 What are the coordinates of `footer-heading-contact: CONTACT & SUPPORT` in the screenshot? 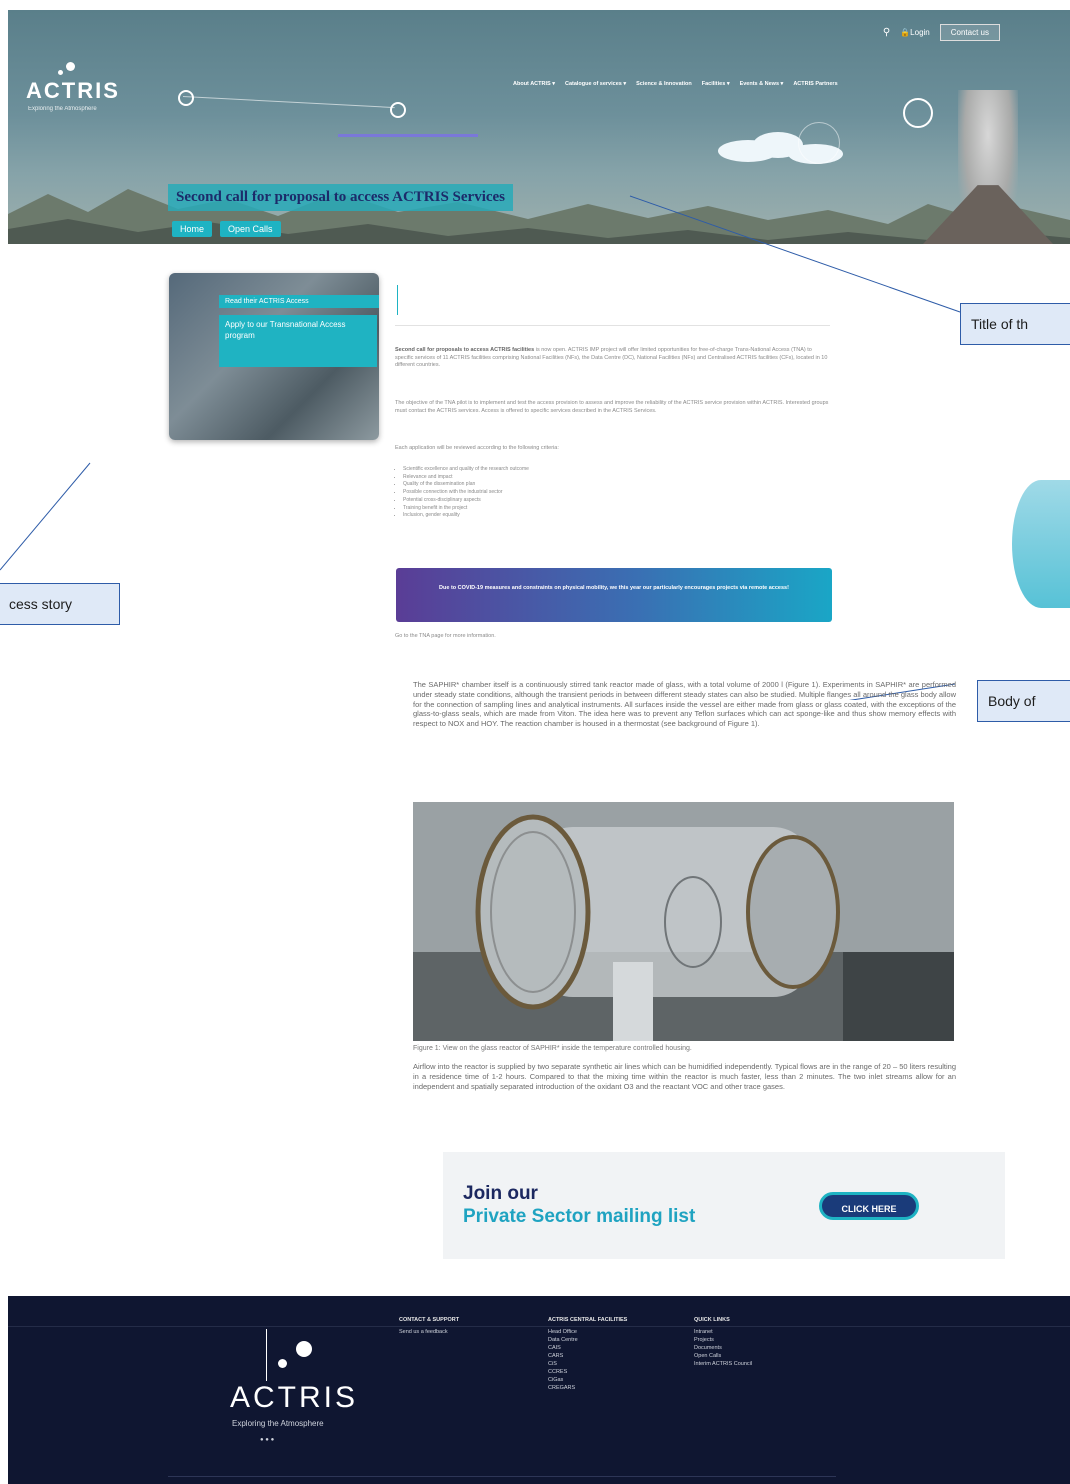 It's located at (429, 1320).